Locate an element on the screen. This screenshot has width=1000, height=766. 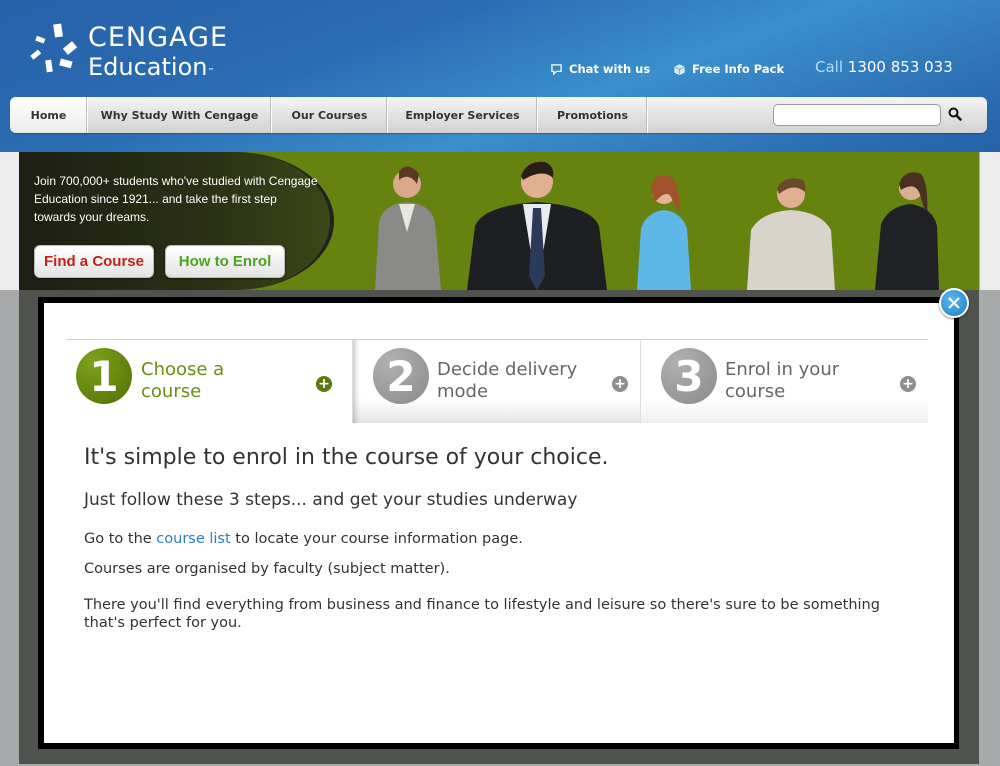
step-choose-course: 1 Choose a course + is located at coordinates (209, 381).